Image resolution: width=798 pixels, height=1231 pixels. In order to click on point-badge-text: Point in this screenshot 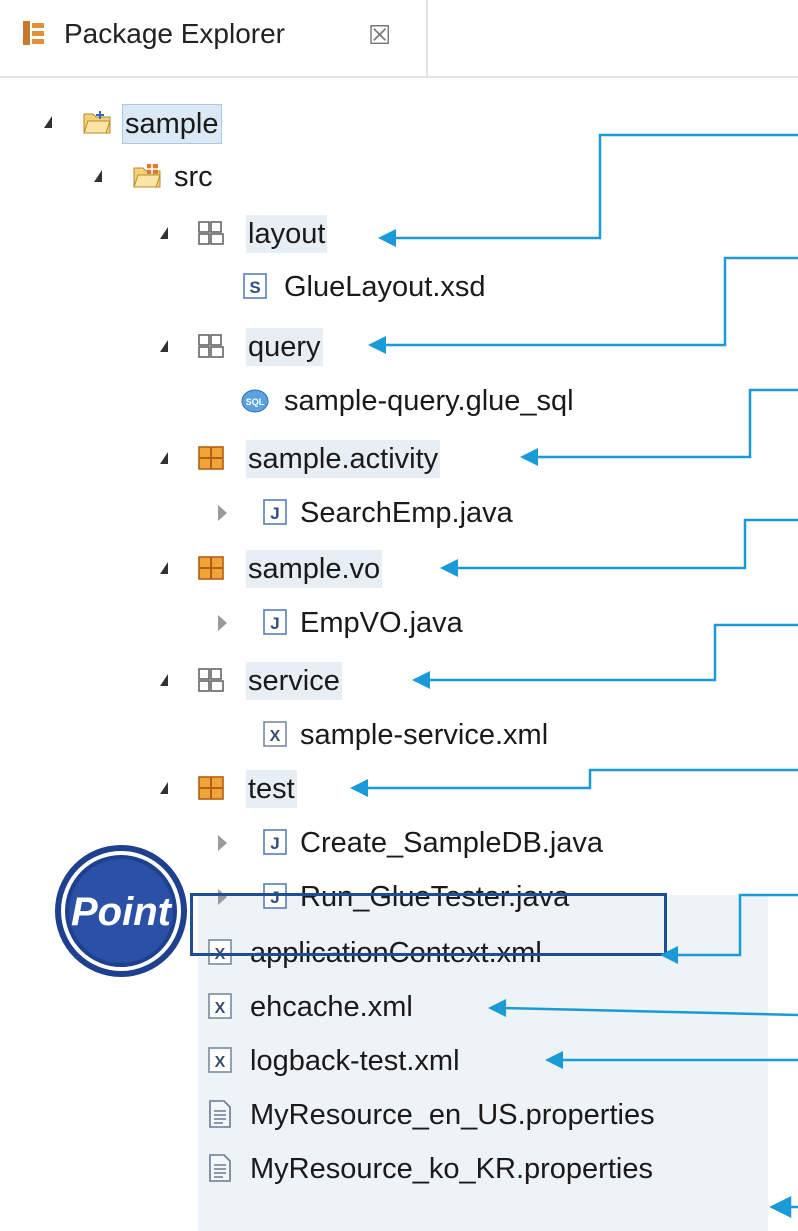, I will do `click(122, 912)`.